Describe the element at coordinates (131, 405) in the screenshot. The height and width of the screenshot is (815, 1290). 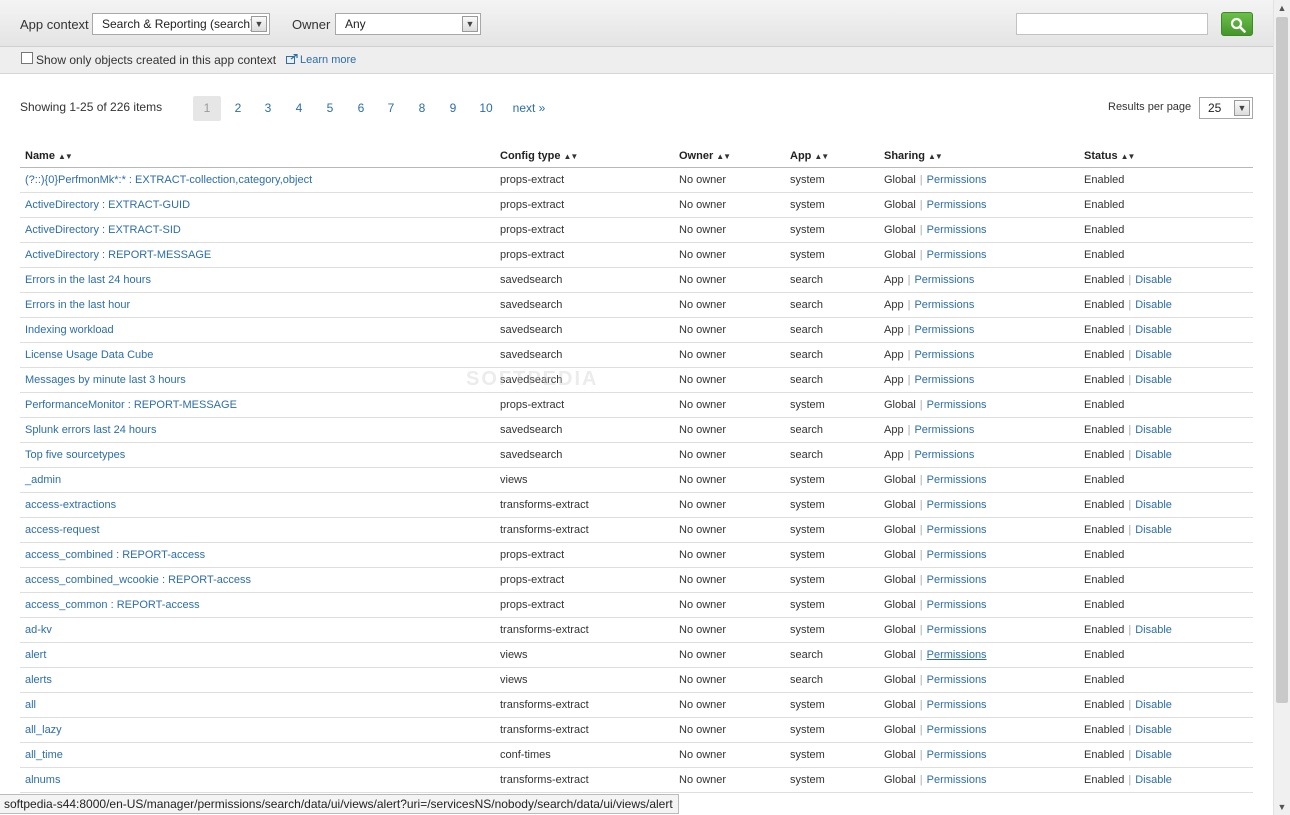
I see `object-name-link: PerformanceMonitor : REPORT-MESSAGE` at that location.